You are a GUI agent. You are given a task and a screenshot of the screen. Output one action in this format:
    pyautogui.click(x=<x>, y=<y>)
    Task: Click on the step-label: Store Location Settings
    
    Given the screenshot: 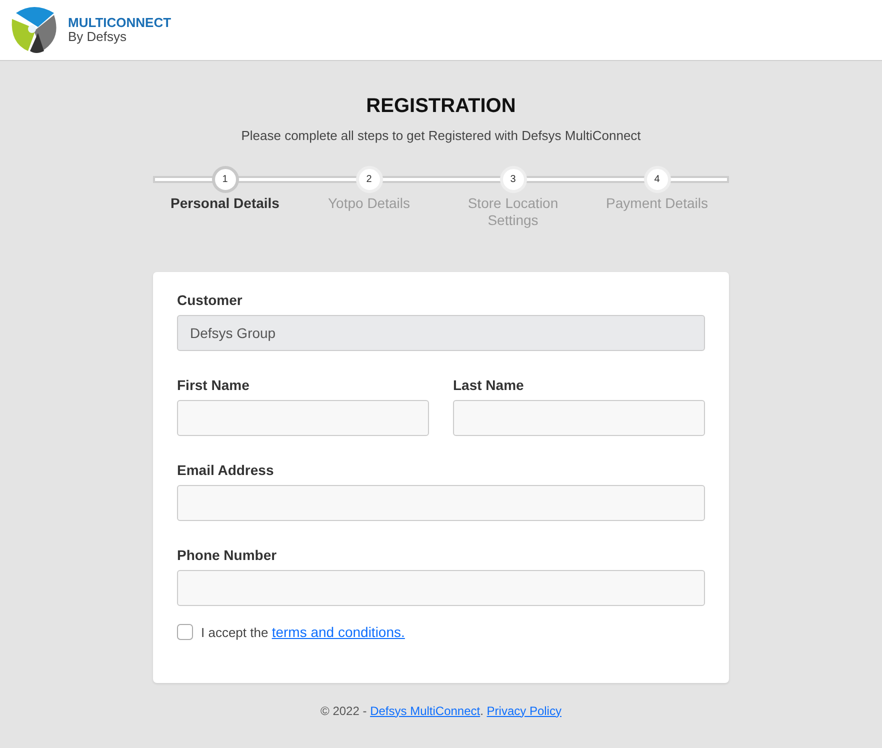 What is the action you would take?
    pyautogui.click(x=513, y=211)
    